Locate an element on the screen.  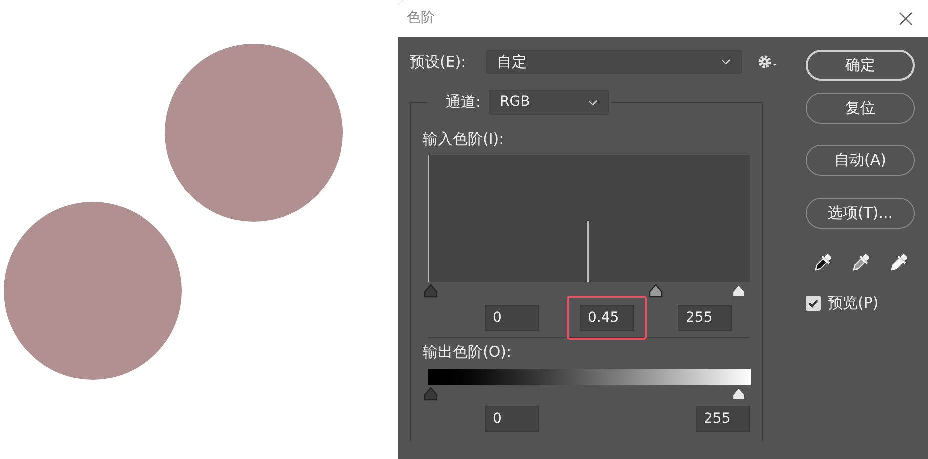
output-levels-label: 输出色阶(O): is located at coordinates (468, 352).